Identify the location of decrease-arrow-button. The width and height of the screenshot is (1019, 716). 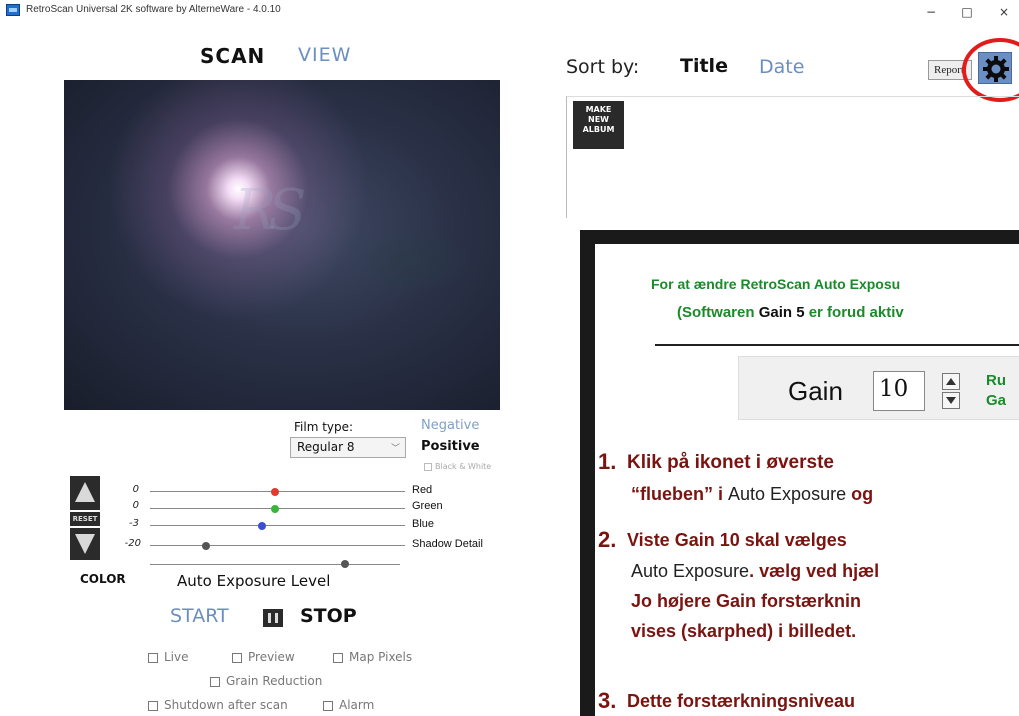
(85, 544).